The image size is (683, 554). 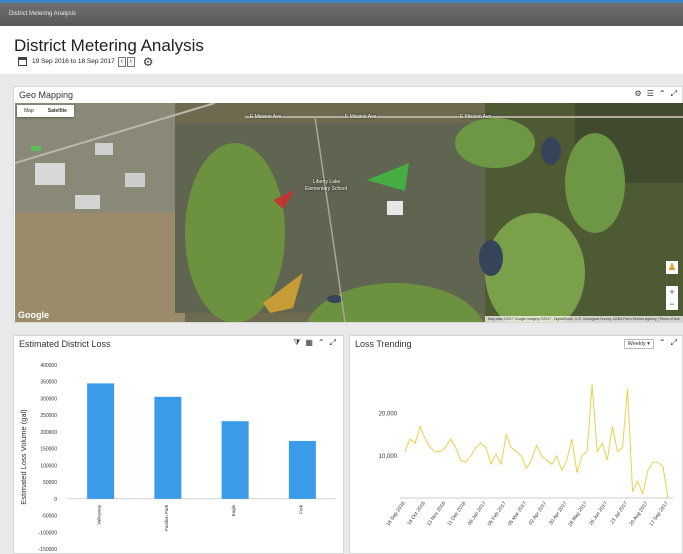 What do you see at coordinates (148, 62) in the screenshot?
I see `settings-gear-icon: ⚙` at bounding box center [148, 62].